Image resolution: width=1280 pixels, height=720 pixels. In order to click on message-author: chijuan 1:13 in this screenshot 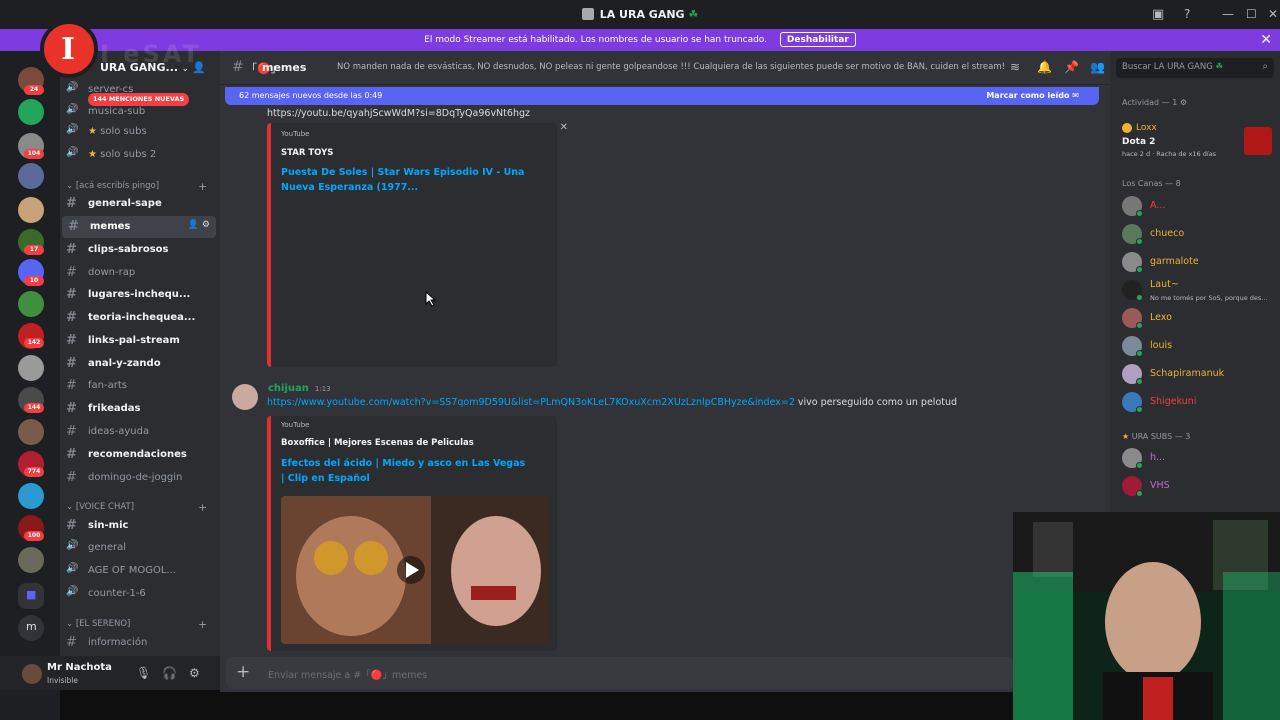, I will do `click(299, 388)`.